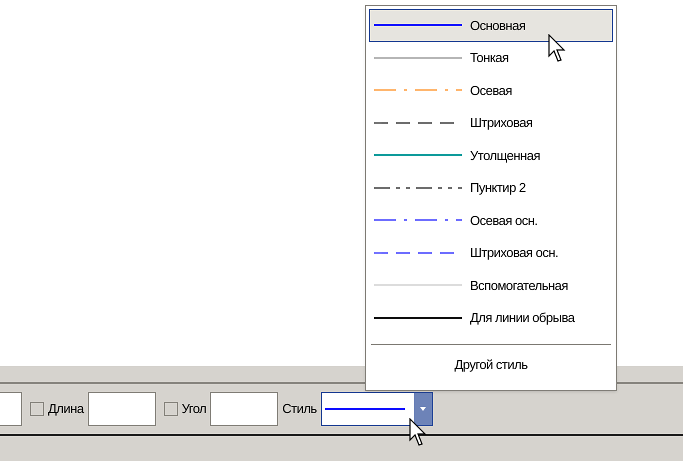 The width and height of the screenshot is (683, 461). Describe the element at coordinates (194, 409) in the screenshot. I see `field-label: Угол` at that location.